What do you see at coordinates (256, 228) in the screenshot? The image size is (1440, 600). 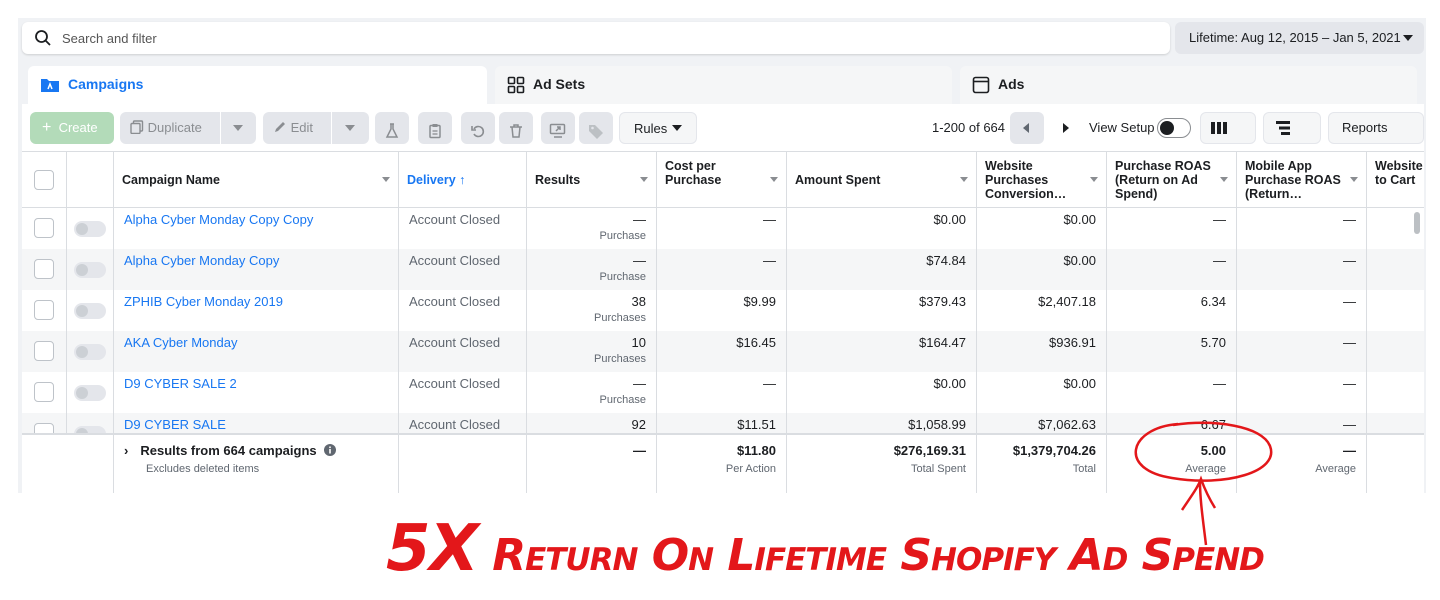 I see `campaign-name-cell: Alpha Cyber Monday Copy Copy` at bounding box center [256, 228].